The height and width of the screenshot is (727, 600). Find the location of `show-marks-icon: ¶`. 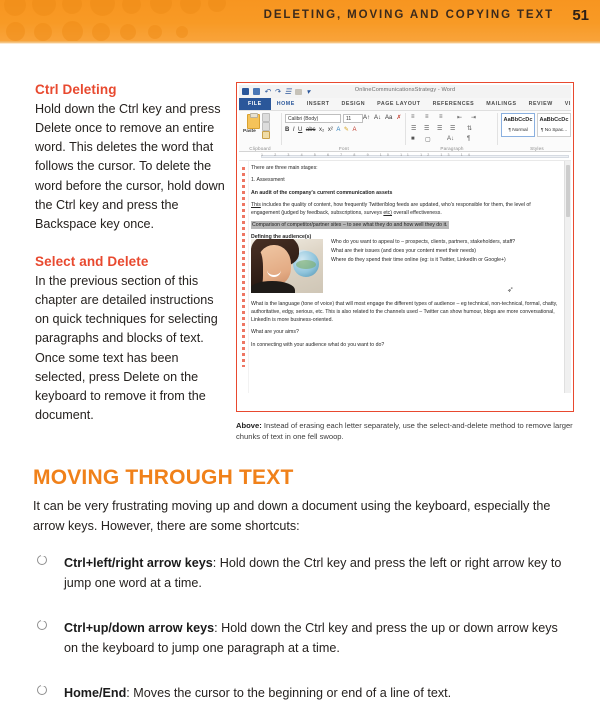

show-marks-icon: ¶ is located at coordinates (468, 139).